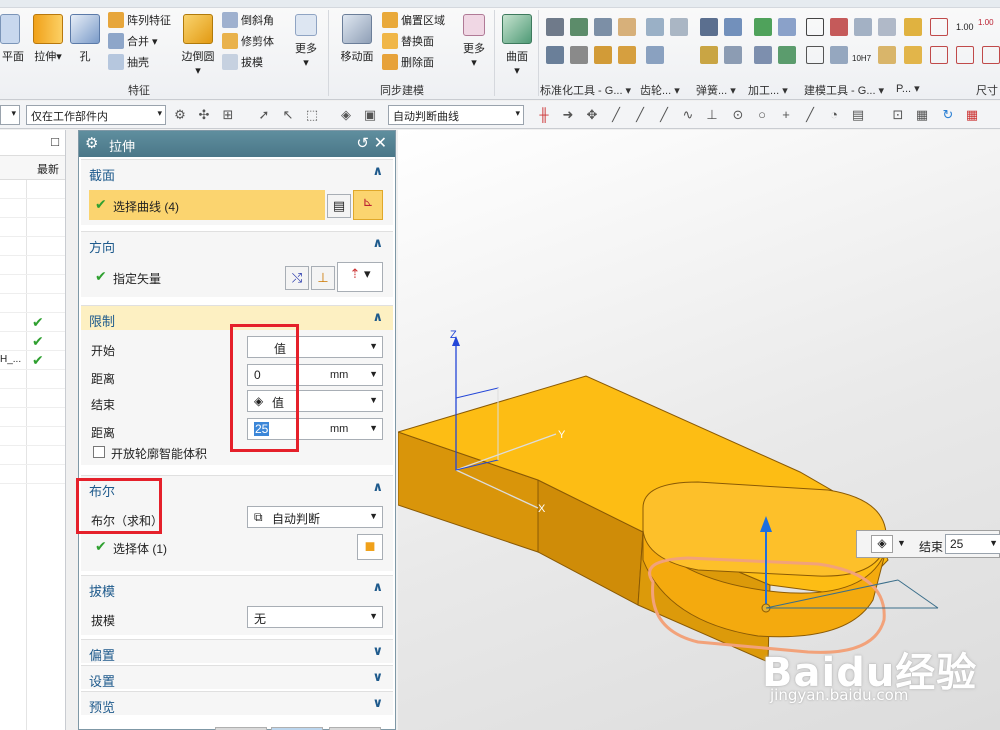 This screenshot has height=730, width=1000. Describe the element at coordinates (408, 41) in the screenshot. I see `replace-face-button: 替换面` at that location.